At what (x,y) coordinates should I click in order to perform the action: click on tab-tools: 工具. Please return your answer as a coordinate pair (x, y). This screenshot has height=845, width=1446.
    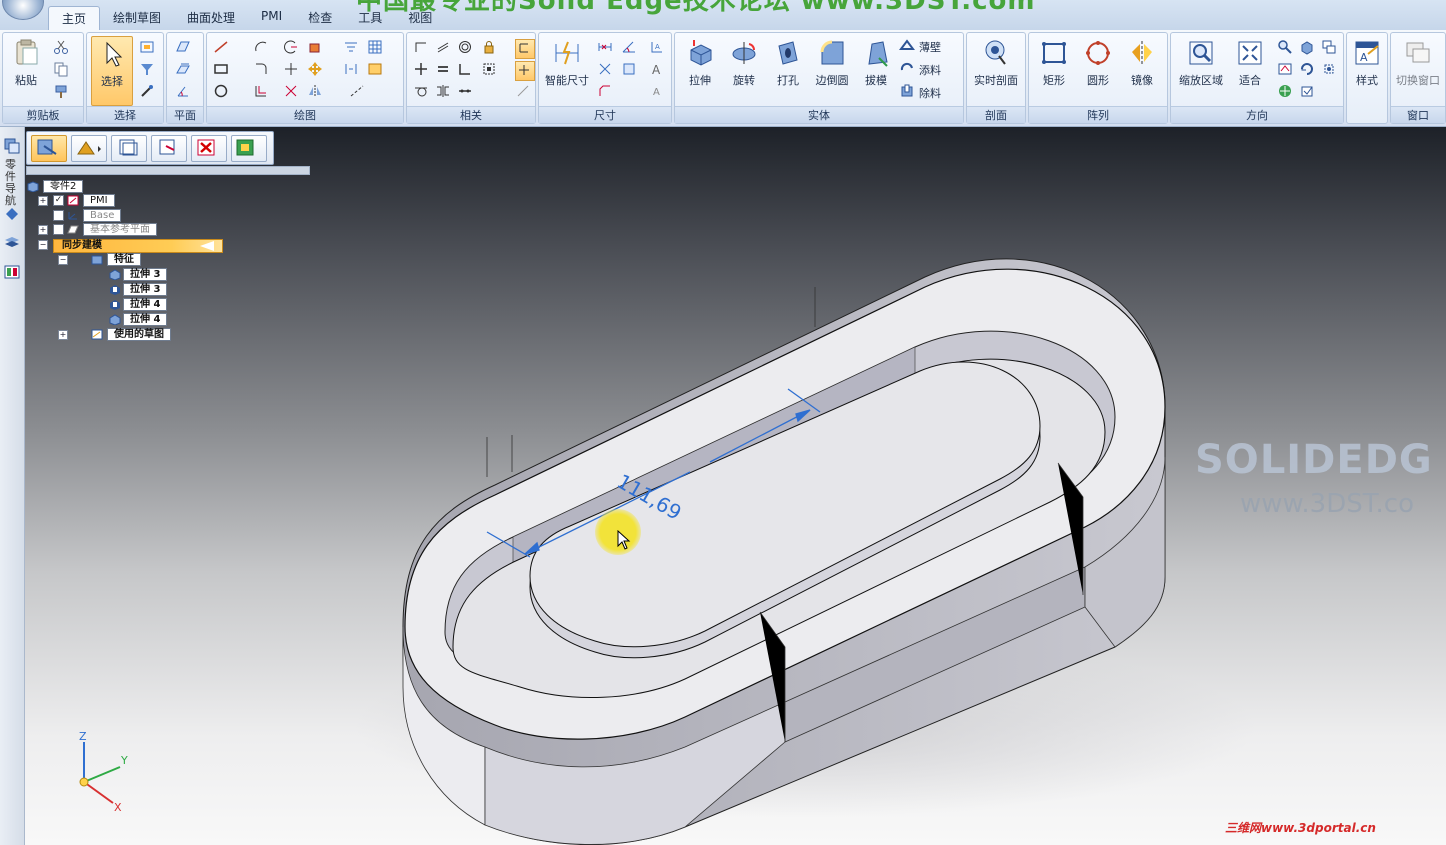
    Looking at the image, I should click on (370, 18).